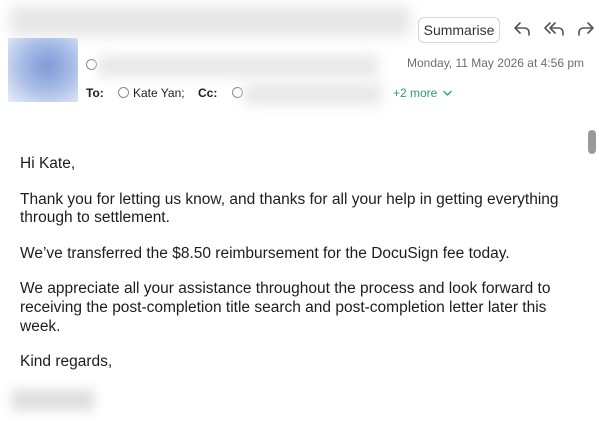 The image size is (599, 426). What do you see at coordinates (415, 93) in the screenshot?
I see `more-recipients-label: +2 more` at bounding box center [415, 93].